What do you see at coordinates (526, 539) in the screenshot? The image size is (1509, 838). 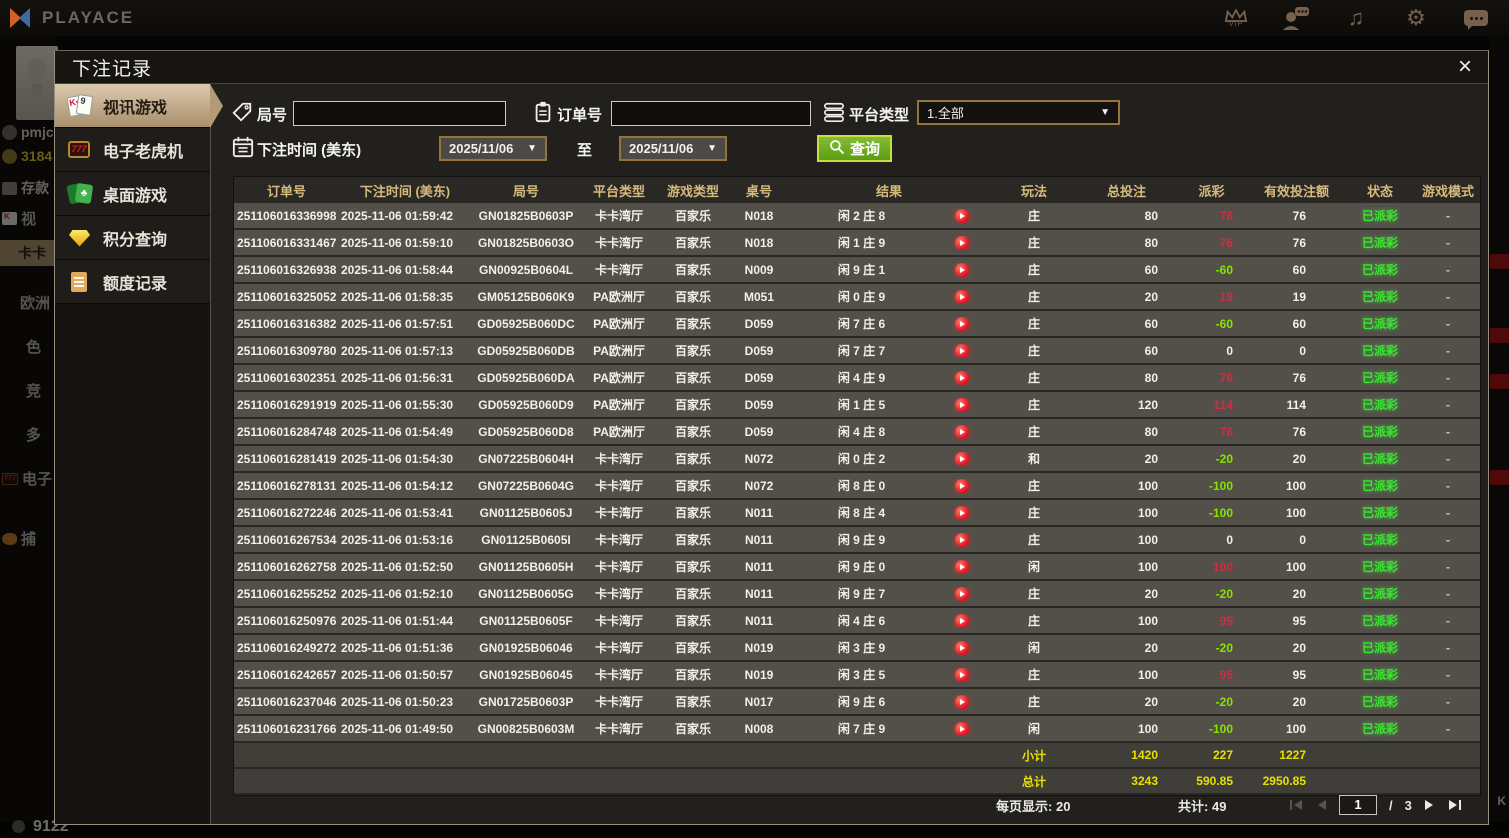 I see `cell-round: GN01125B0605I` at bounding box center [526, 539].